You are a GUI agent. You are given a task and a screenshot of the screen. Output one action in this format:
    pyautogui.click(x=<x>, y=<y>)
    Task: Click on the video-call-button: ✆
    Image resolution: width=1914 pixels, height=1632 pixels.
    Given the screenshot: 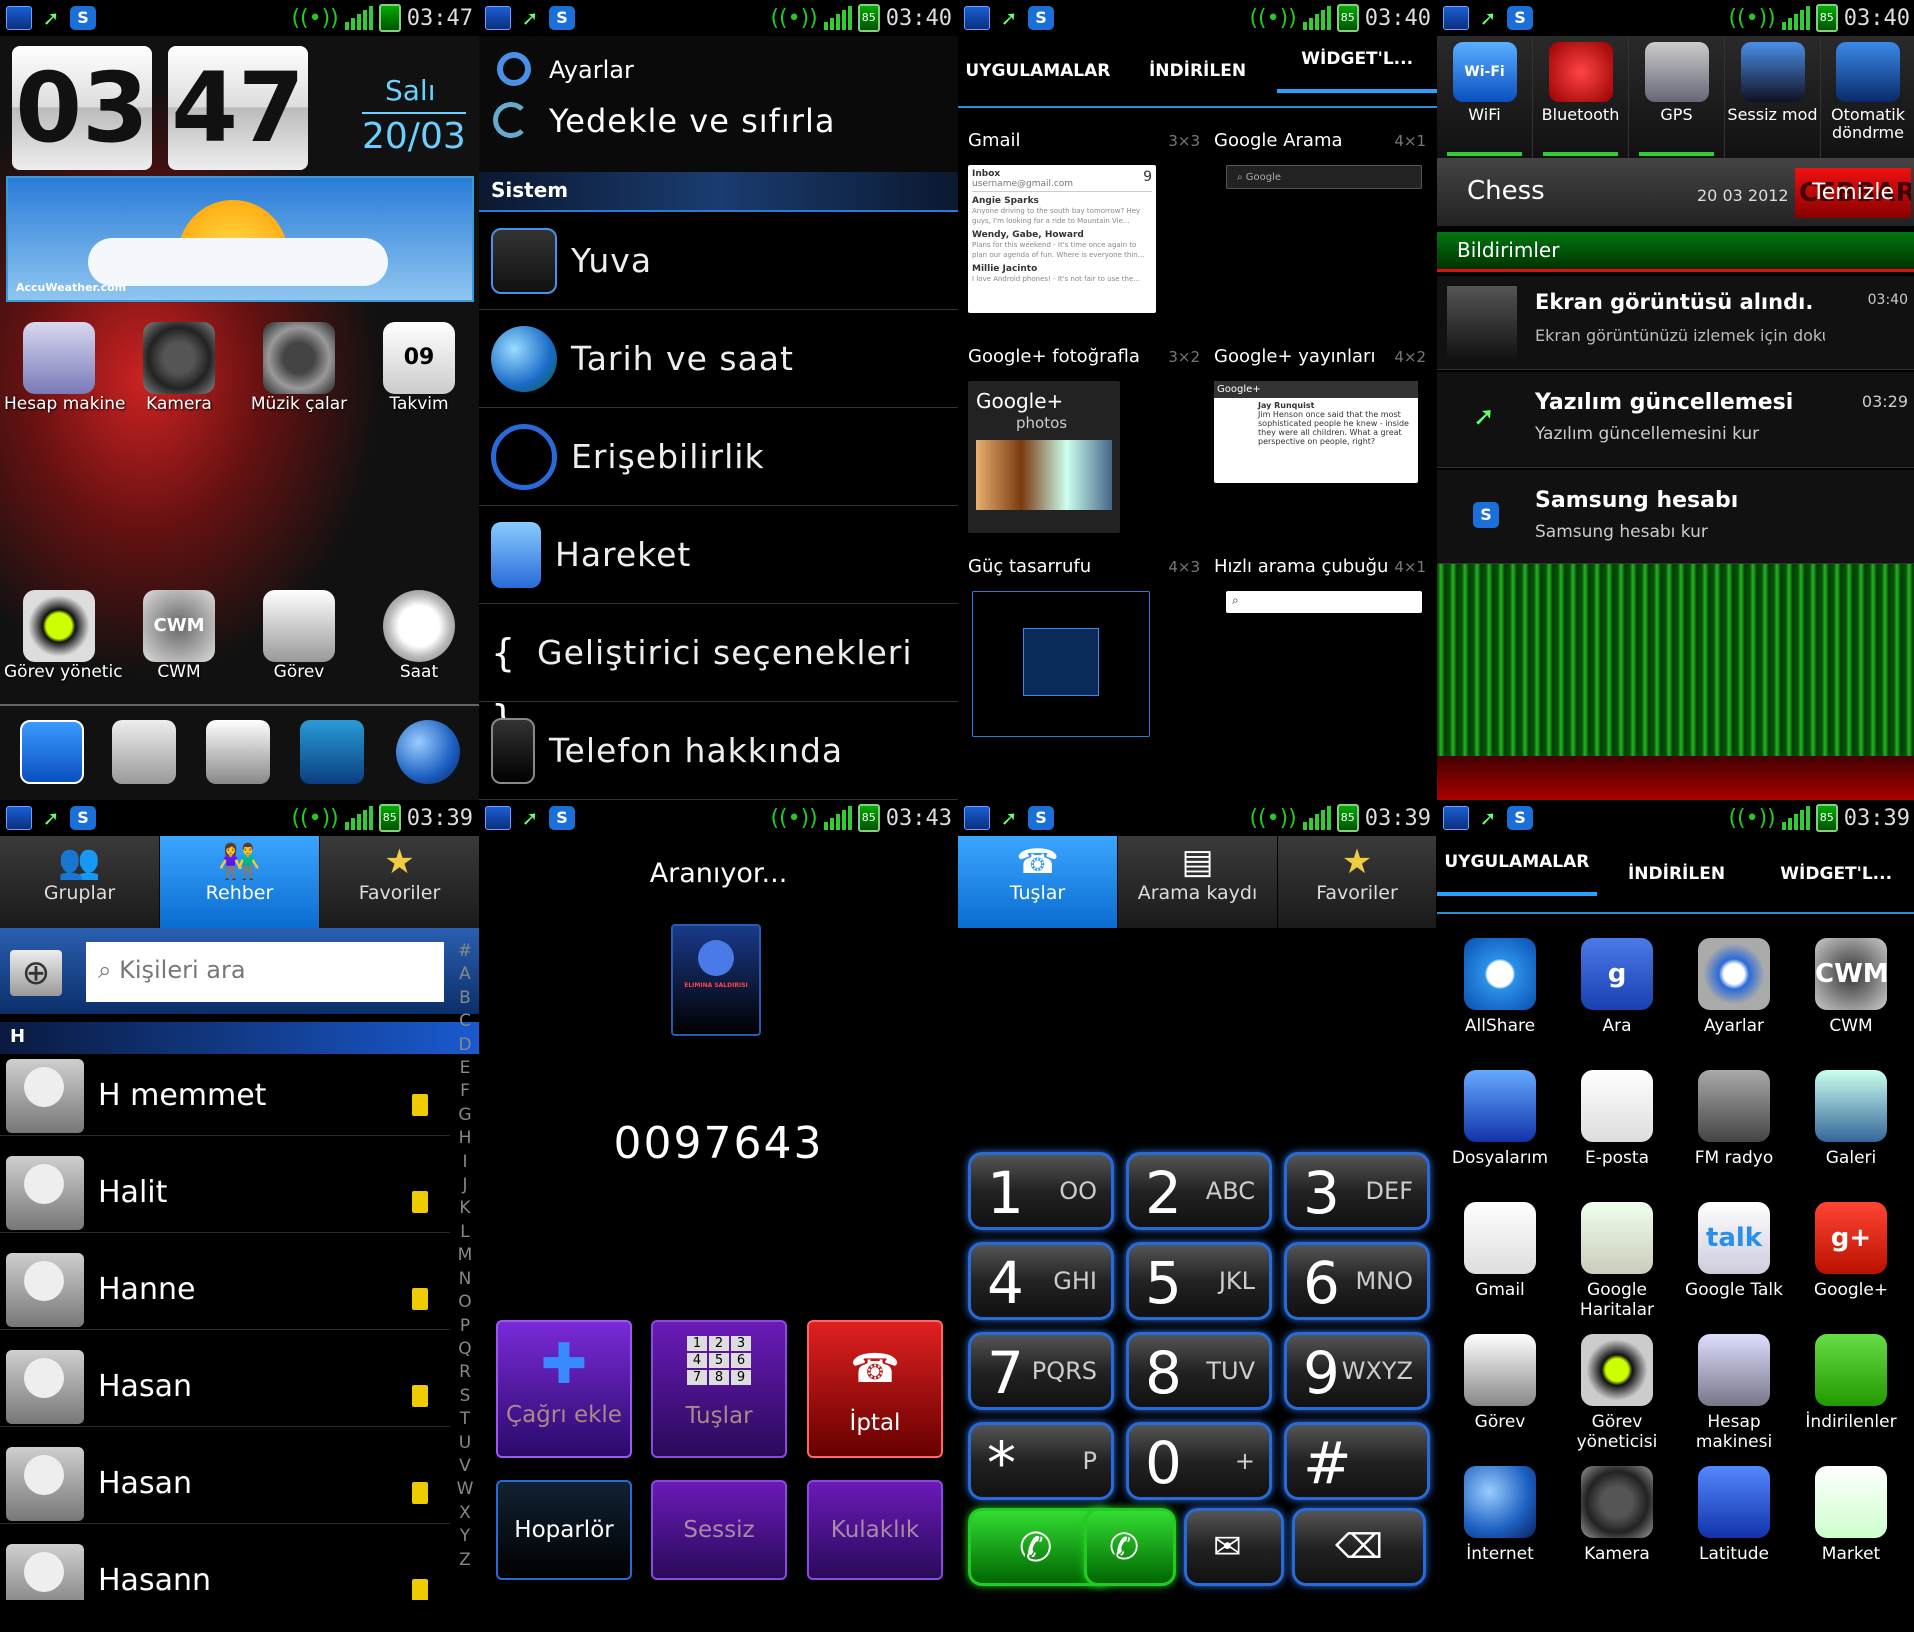 What is the action you would take?
    pyautogui.click(x=1130, y=1547)
    